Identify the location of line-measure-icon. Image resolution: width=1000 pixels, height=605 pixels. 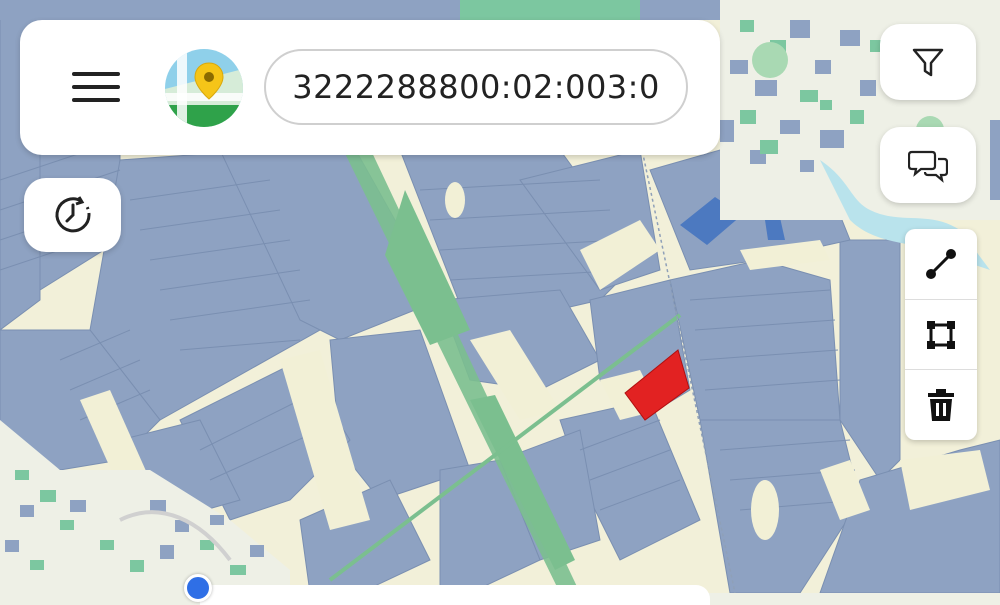
(941, 264).